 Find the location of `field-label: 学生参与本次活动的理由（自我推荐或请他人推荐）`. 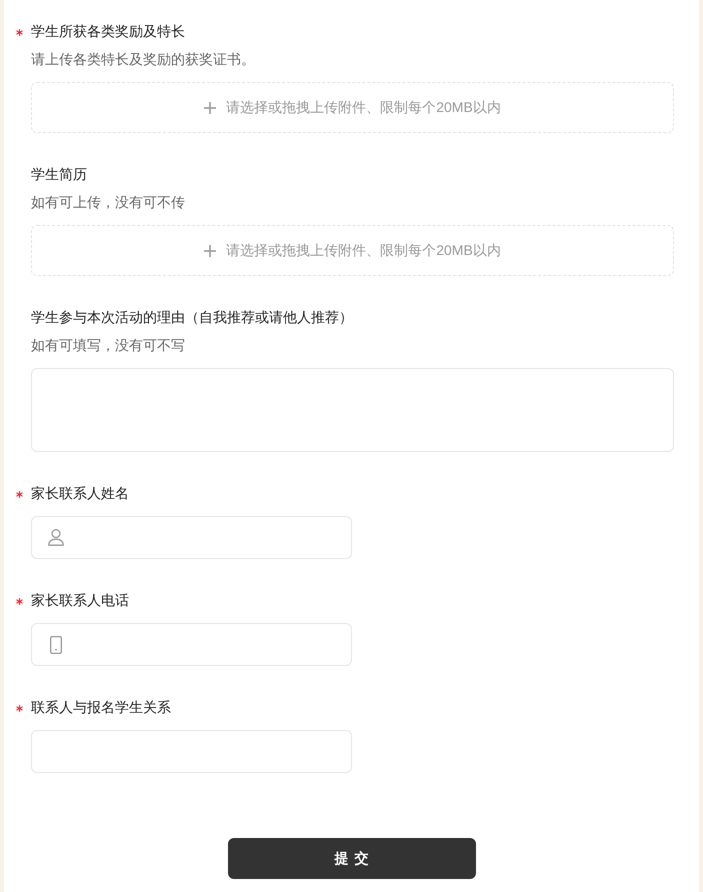

field-label: 学生参与本次活动的理由（自我推荐或请他人推荐） is located at coordinates (192, 317).